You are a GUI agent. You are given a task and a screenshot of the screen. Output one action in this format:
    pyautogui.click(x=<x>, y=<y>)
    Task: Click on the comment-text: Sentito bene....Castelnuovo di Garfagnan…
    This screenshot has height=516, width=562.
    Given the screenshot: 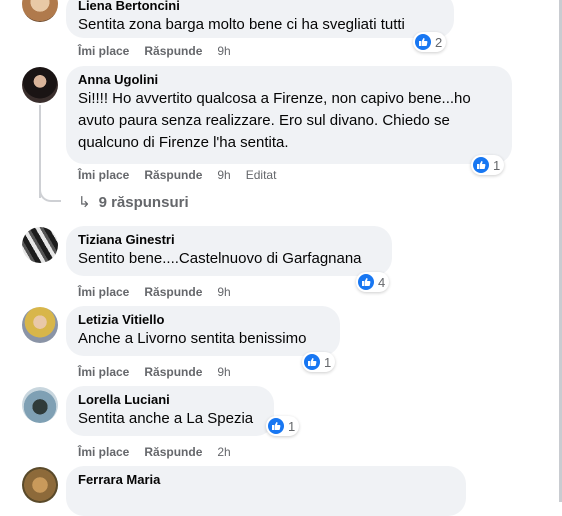 What is the action you would take?
    pyautogui.click(x=220, y=258)
    